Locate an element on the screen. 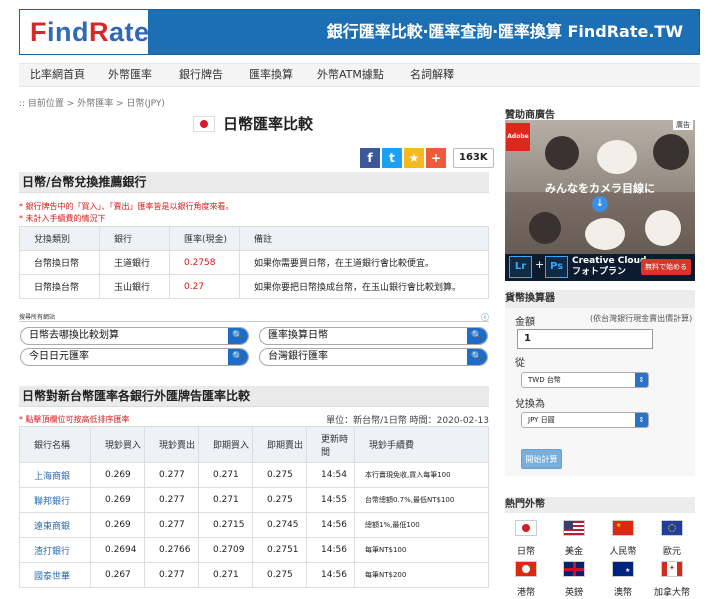 This screenshot has width=720, height=599. calculate-button: 開始計算 is located at coordinates (541, 459).